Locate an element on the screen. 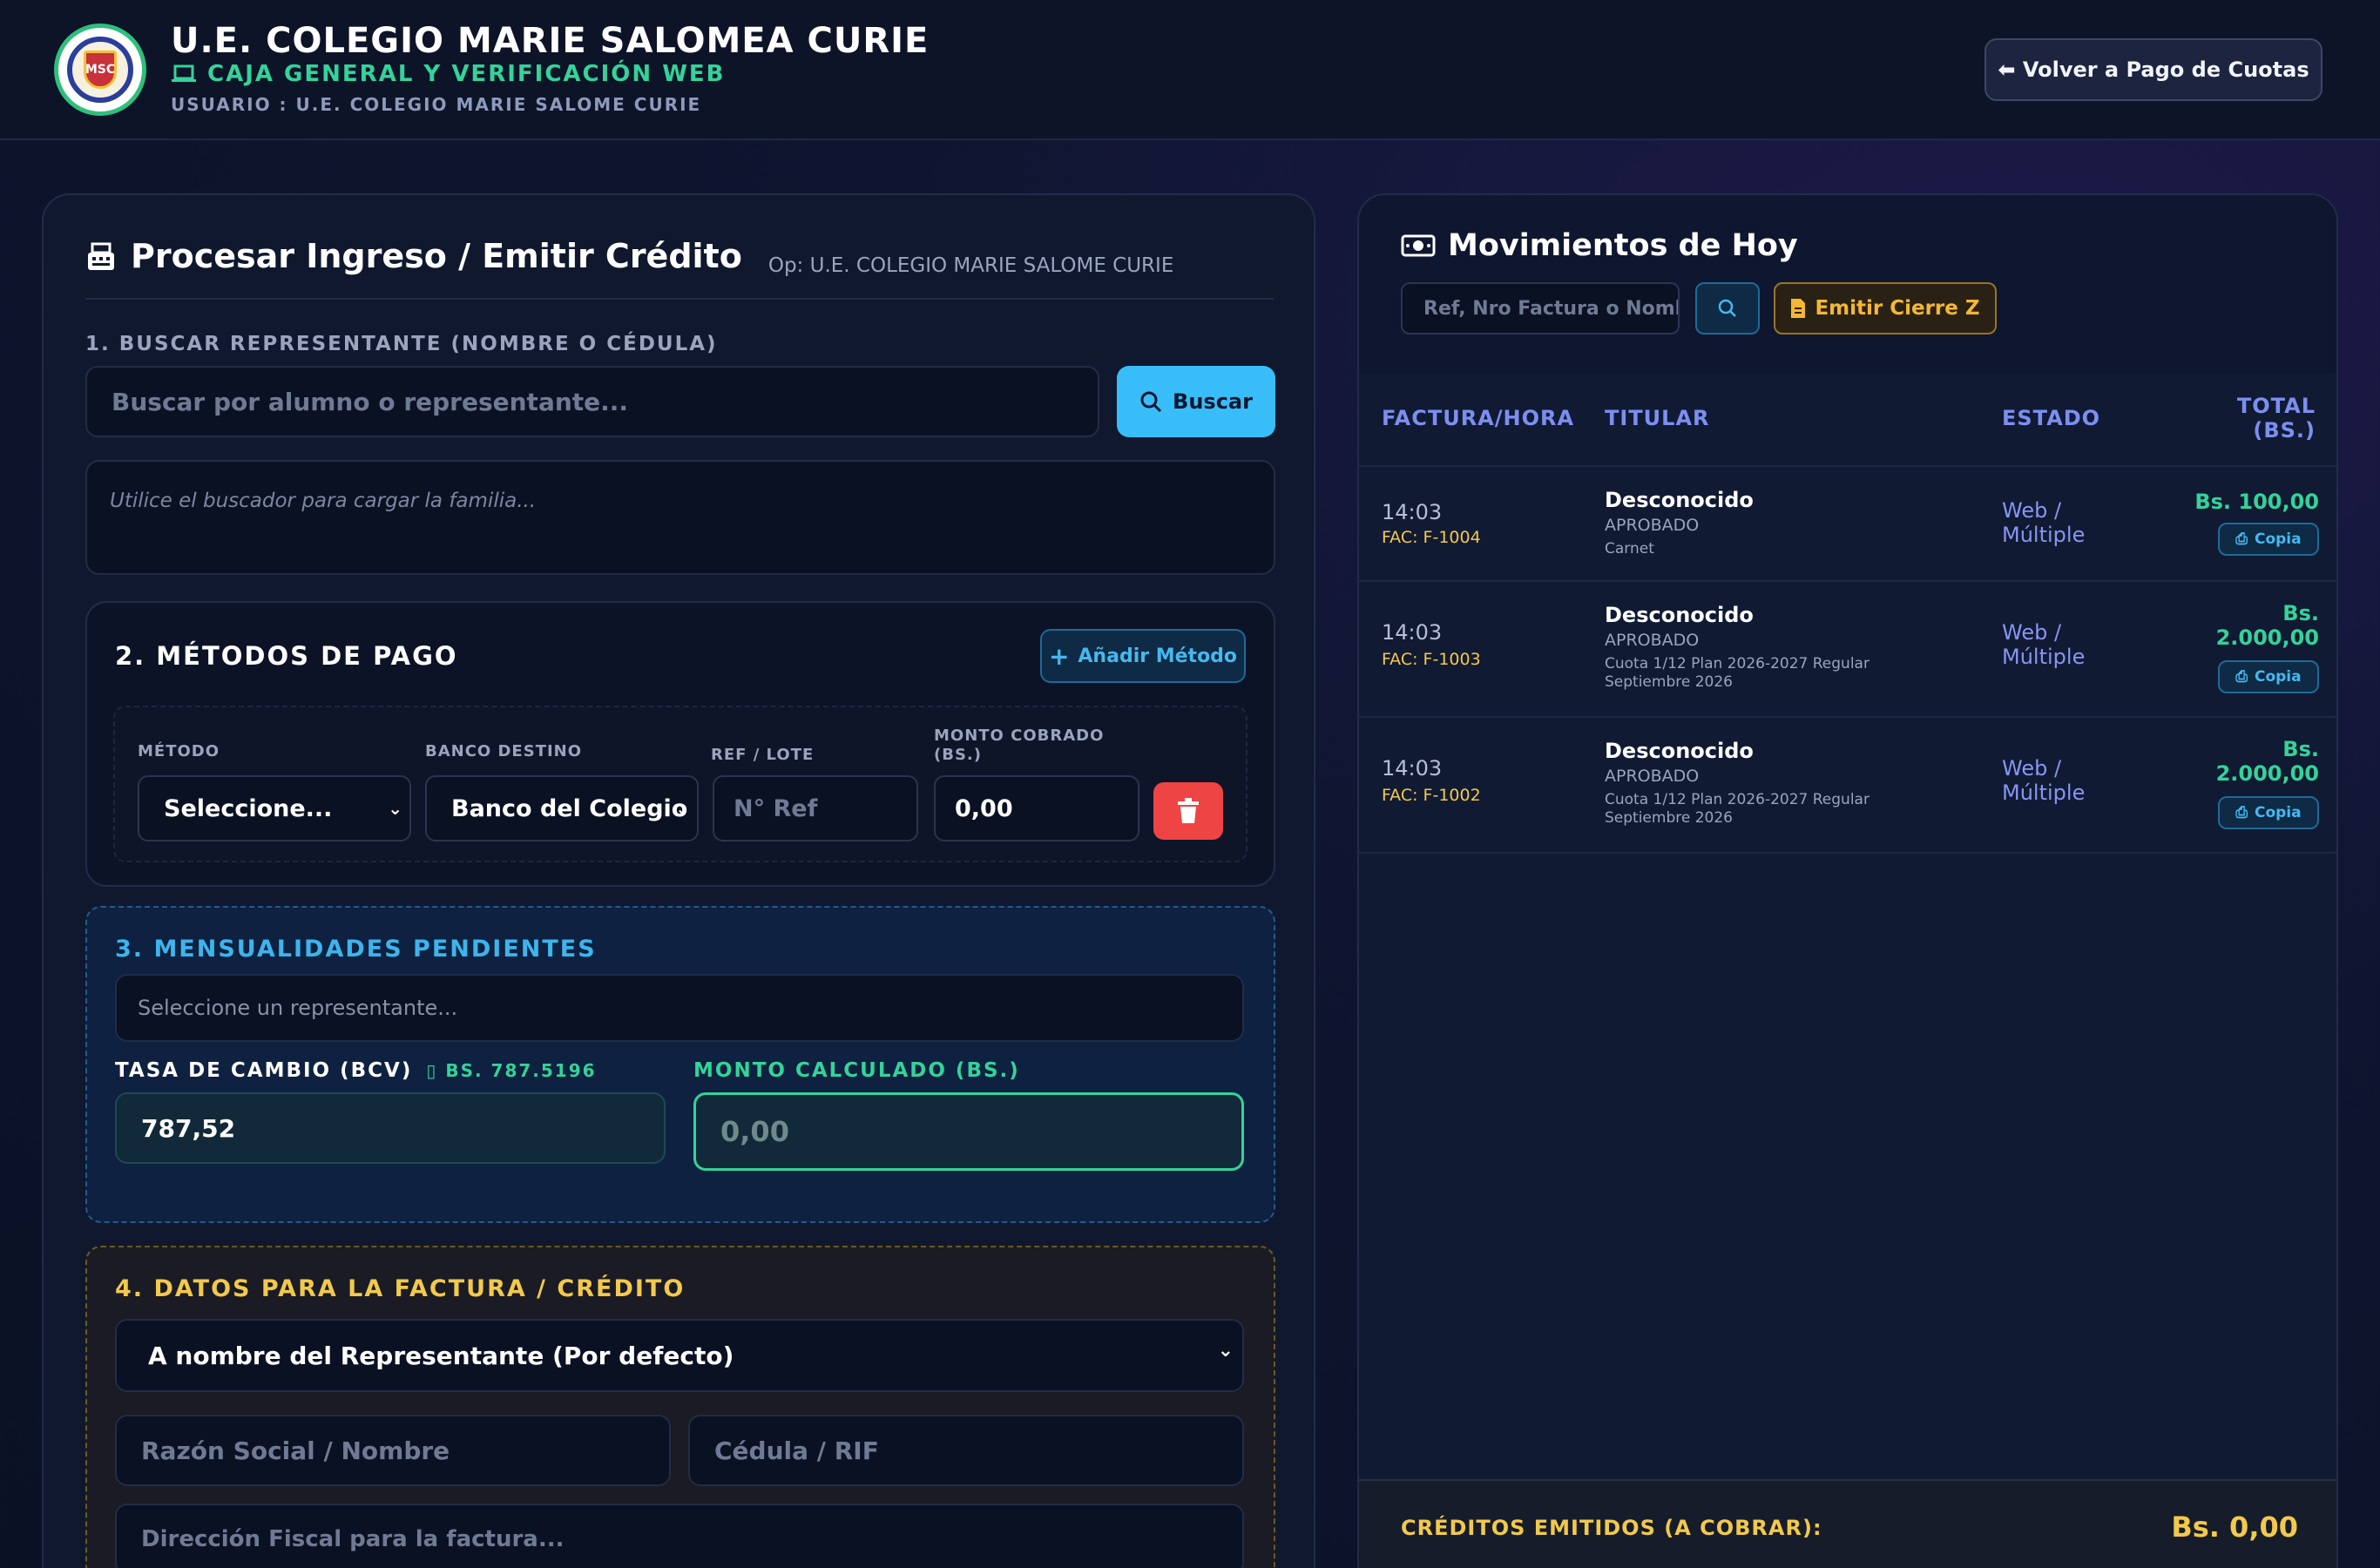  plus-icon: + is located at coordinates (1059, 656).